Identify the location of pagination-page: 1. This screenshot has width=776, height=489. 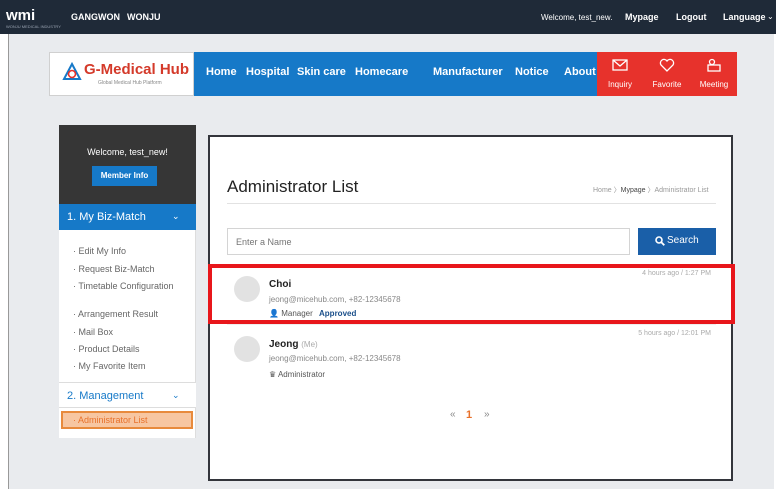
(469, 415).